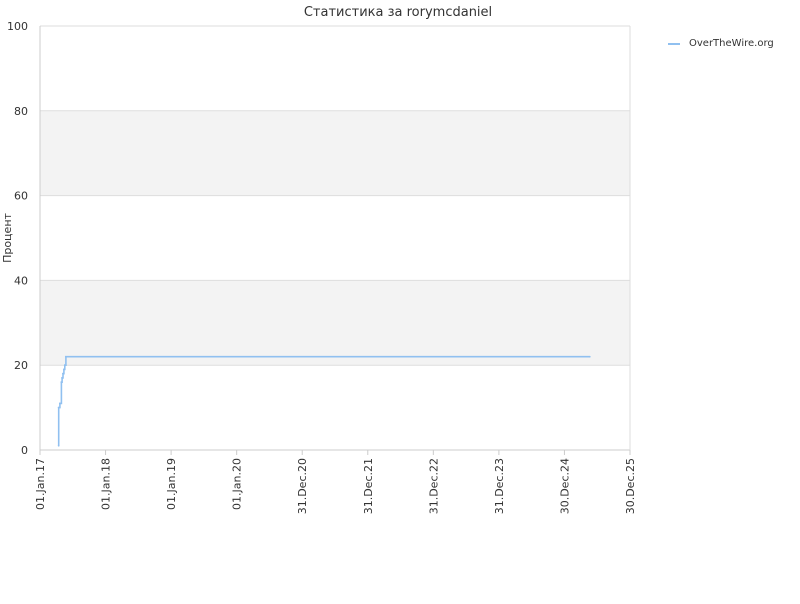 This screenshot has width=800, height=604. Describe the element at coordinates (630, 486) in the screenshot. I see `x-tick-label-9: 30.Dec.25` at that location.